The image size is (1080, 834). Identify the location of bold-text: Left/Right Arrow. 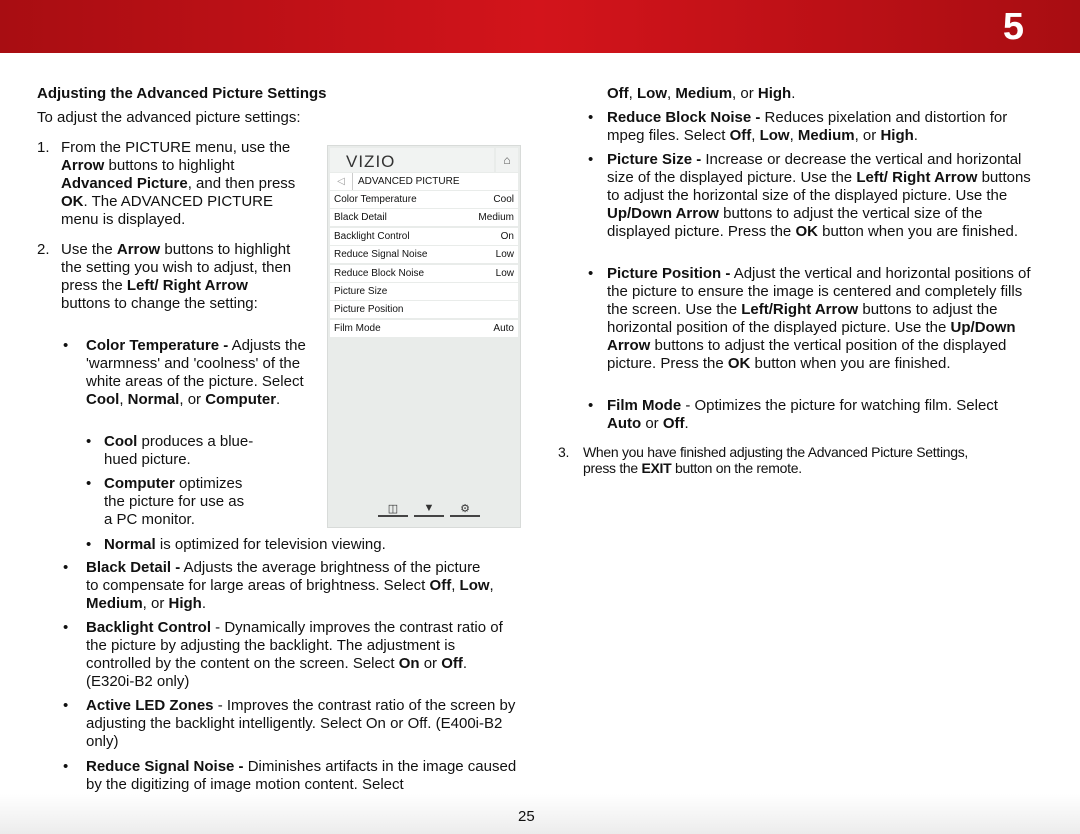
(800, 309).